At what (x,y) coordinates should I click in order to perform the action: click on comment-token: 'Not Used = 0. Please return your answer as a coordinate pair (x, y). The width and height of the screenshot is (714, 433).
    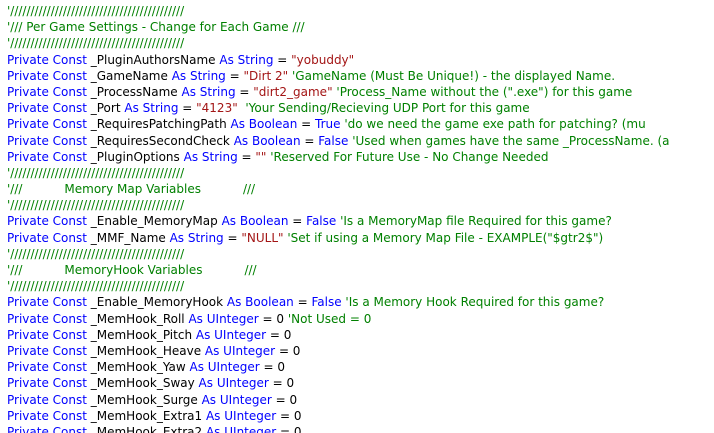
    Looking at the image, I should click on (329, 318).